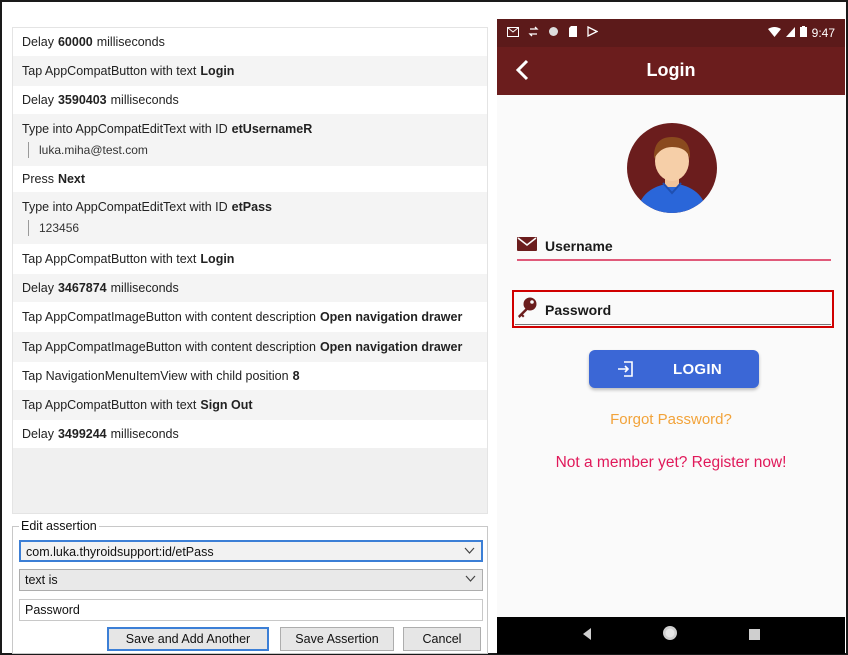 The width and height of the screenshot is (848, 655). Describe the element at coordinates (823, 33) in the screenshot. I see `status-time: 9:47` at that location.